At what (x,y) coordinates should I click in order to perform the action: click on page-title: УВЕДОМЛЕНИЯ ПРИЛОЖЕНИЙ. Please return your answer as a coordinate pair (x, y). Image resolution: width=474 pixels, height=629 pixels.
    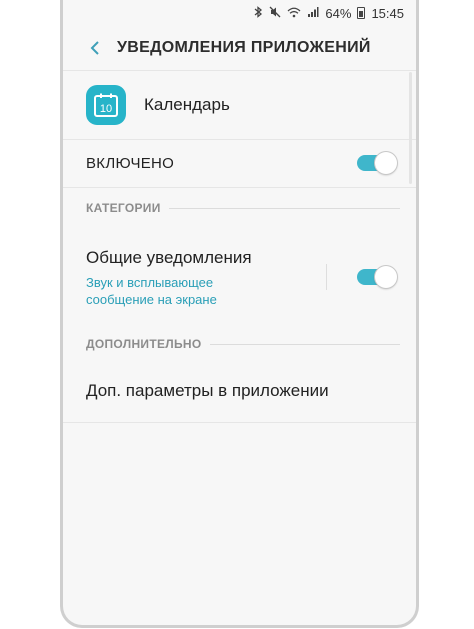
    Looking at the image, I should click on (244, 47).